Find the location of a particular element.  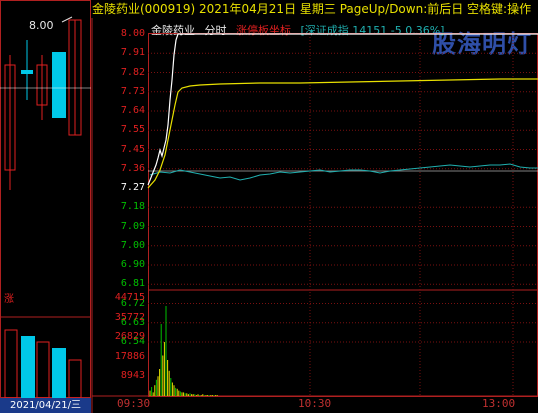

price-axis-label: 7.64 is located at coordinates (132, 110).